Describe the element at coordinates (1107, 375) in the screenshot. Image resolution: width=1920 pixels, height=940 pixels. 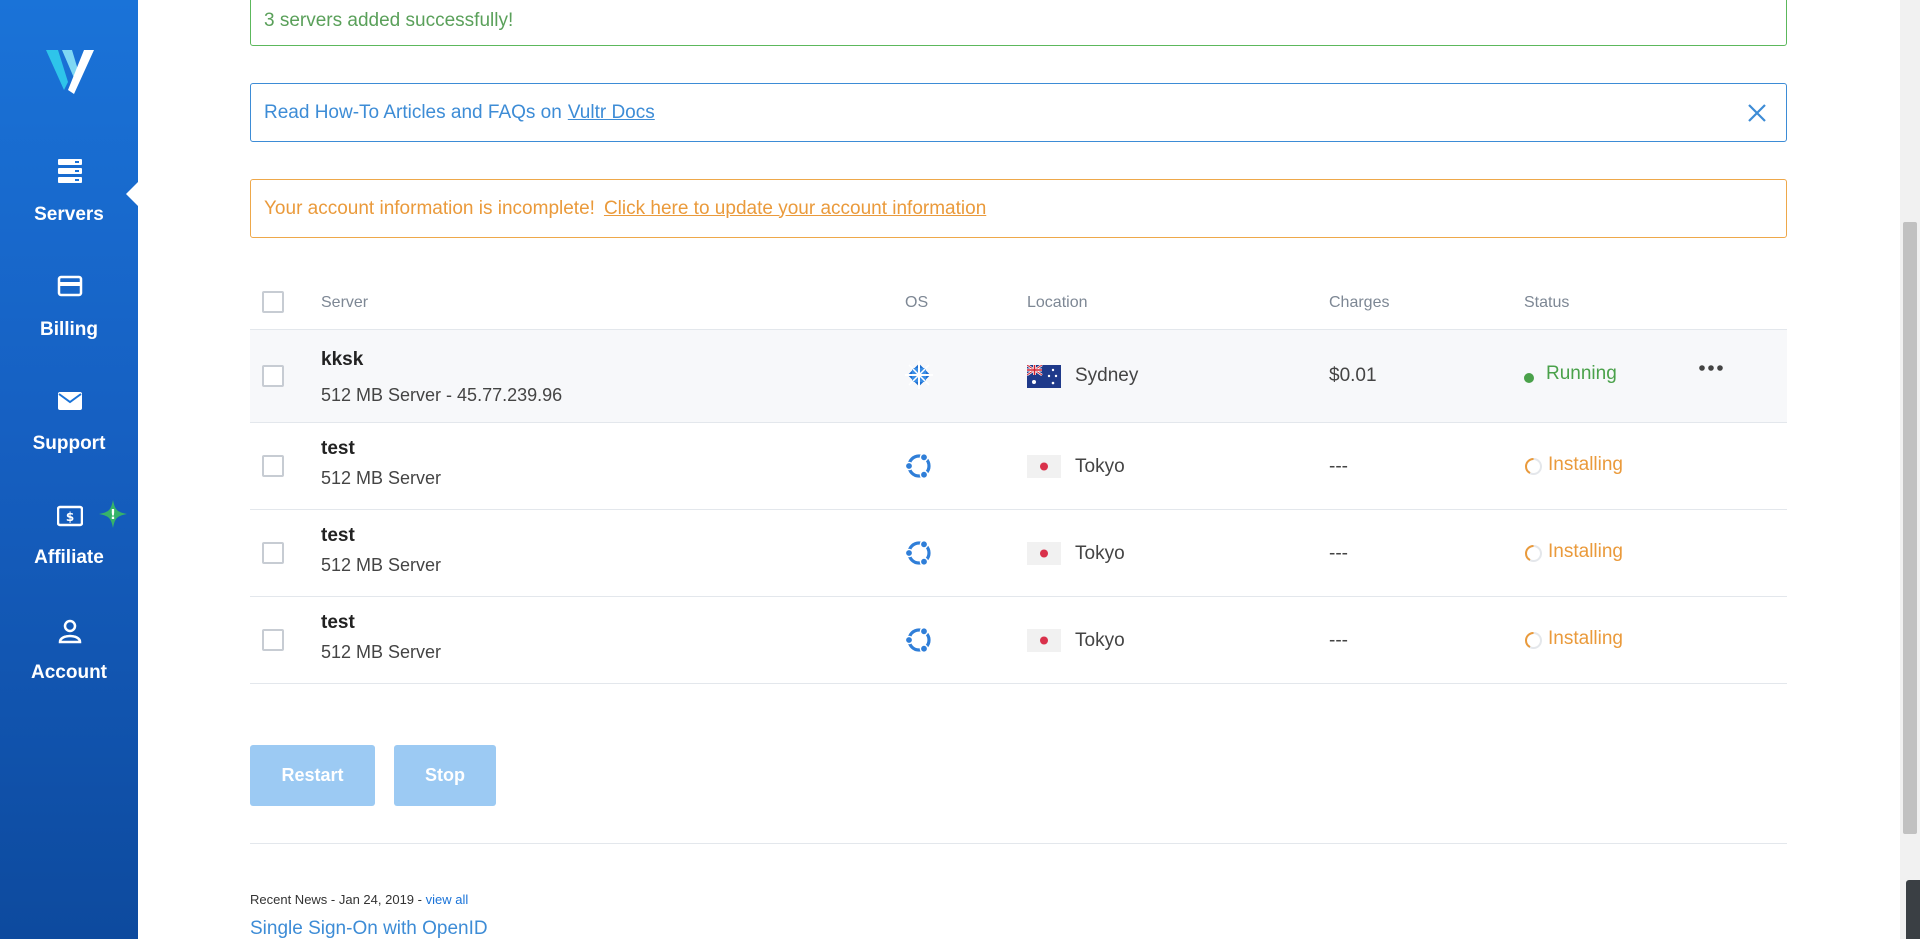
I see `location-name: Sydney` at that location.